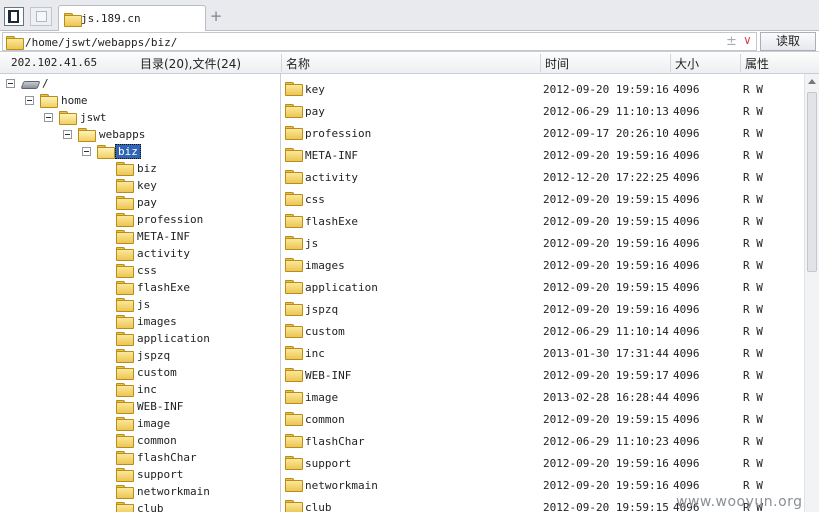  I want to click on sidebar-toggle-button, so click(14, 16).